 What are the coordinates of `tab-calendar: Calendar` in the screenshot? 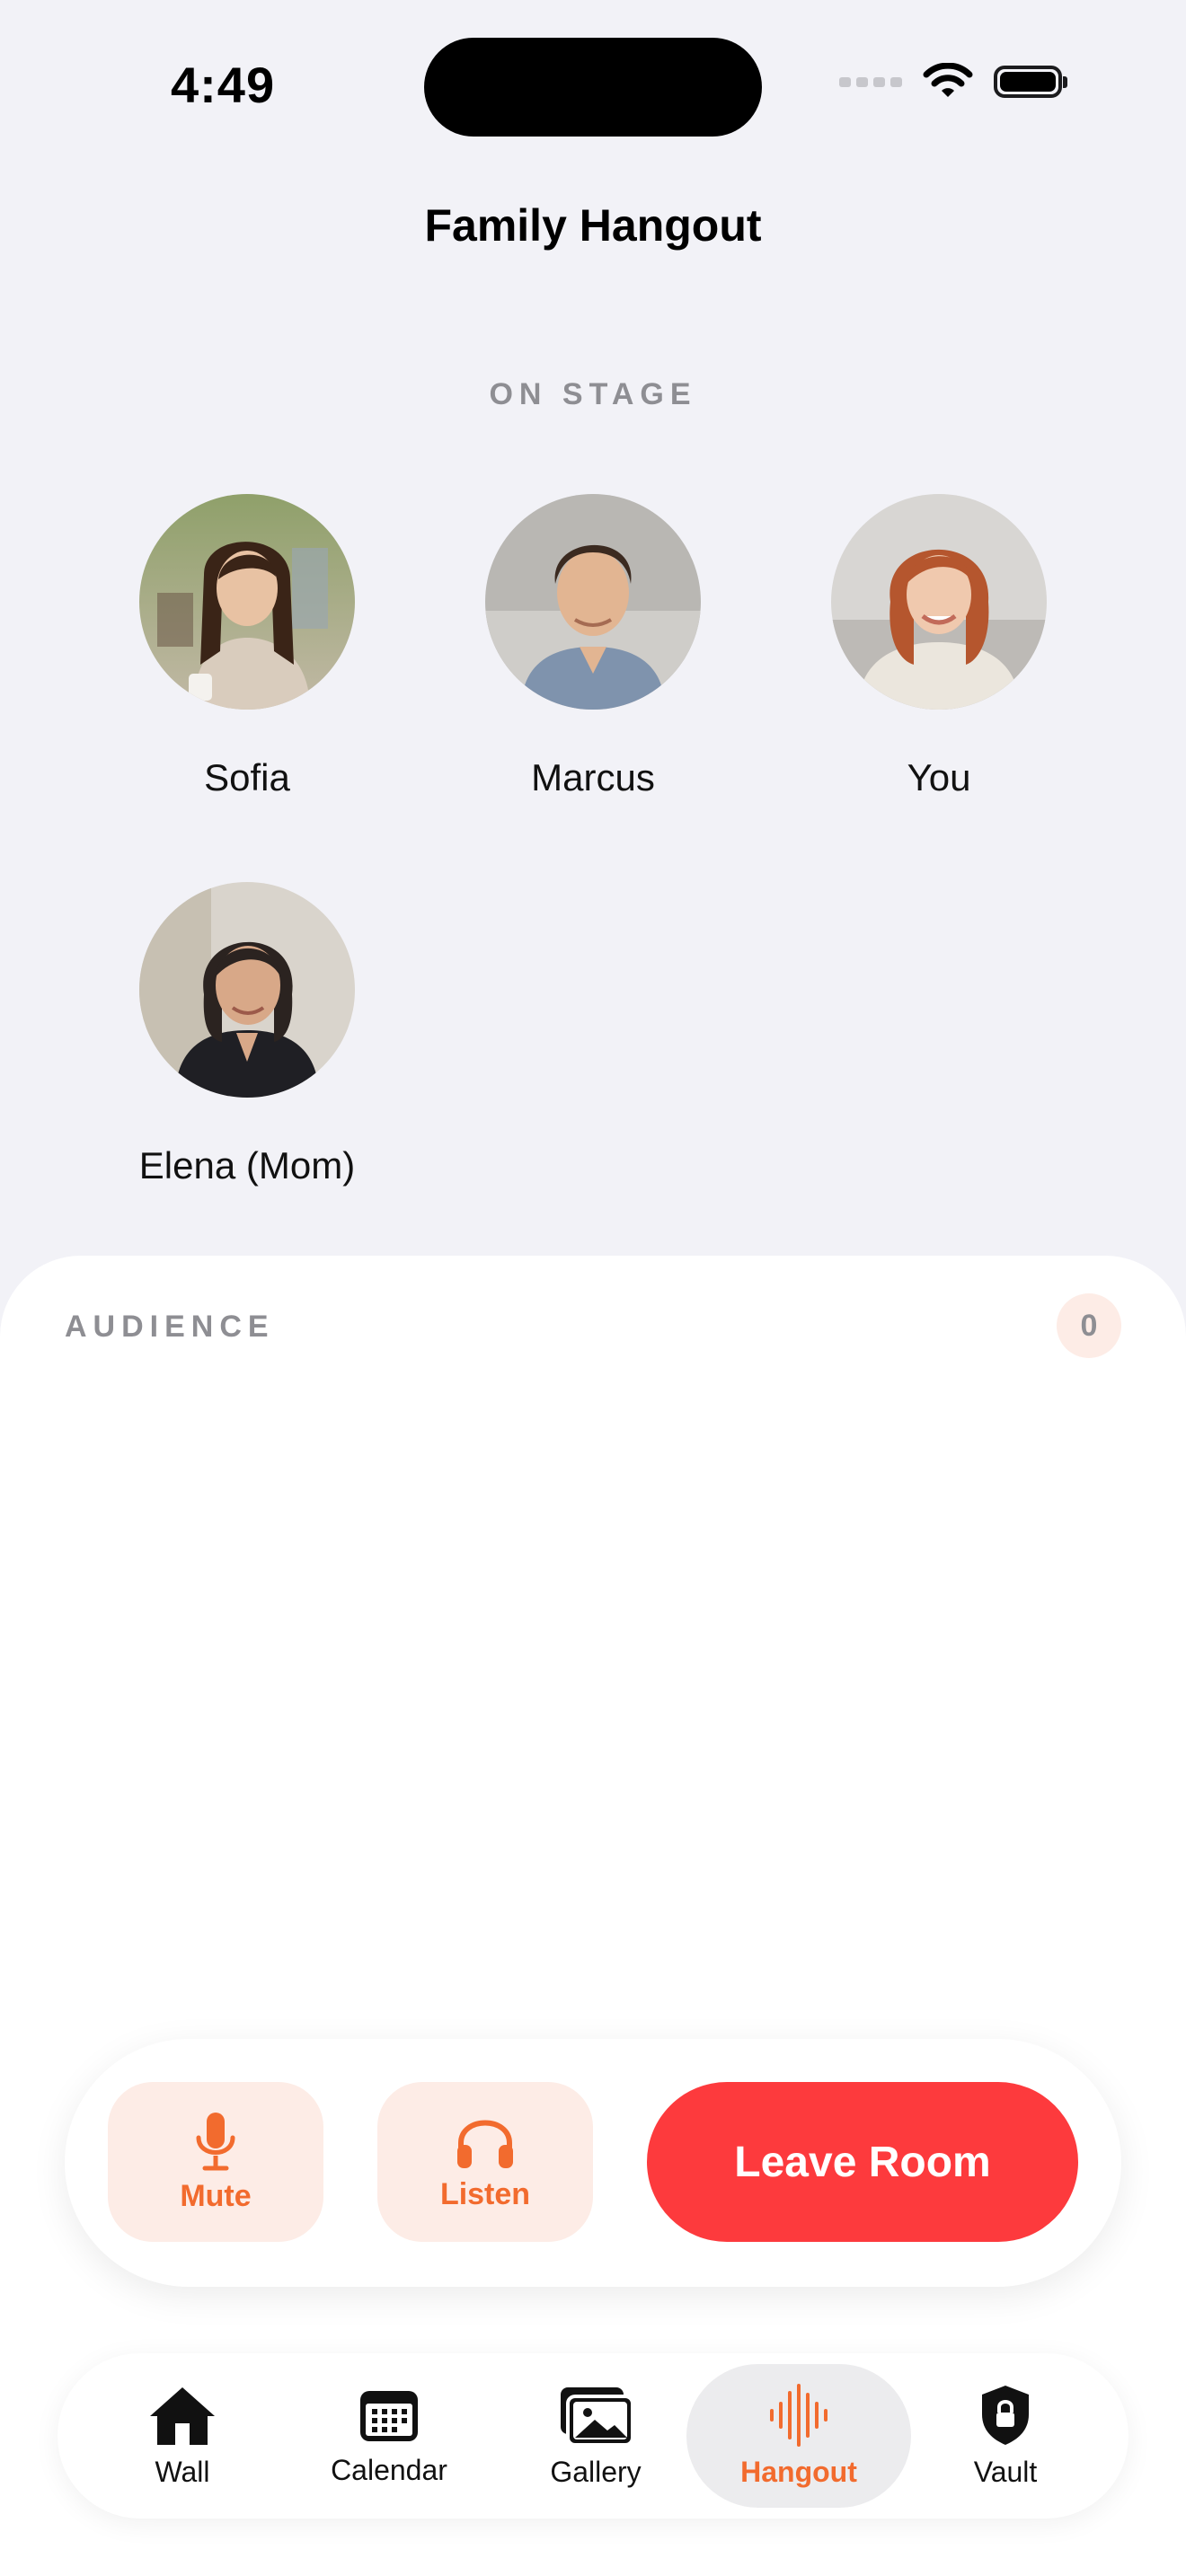 It's located at (389, 2436).